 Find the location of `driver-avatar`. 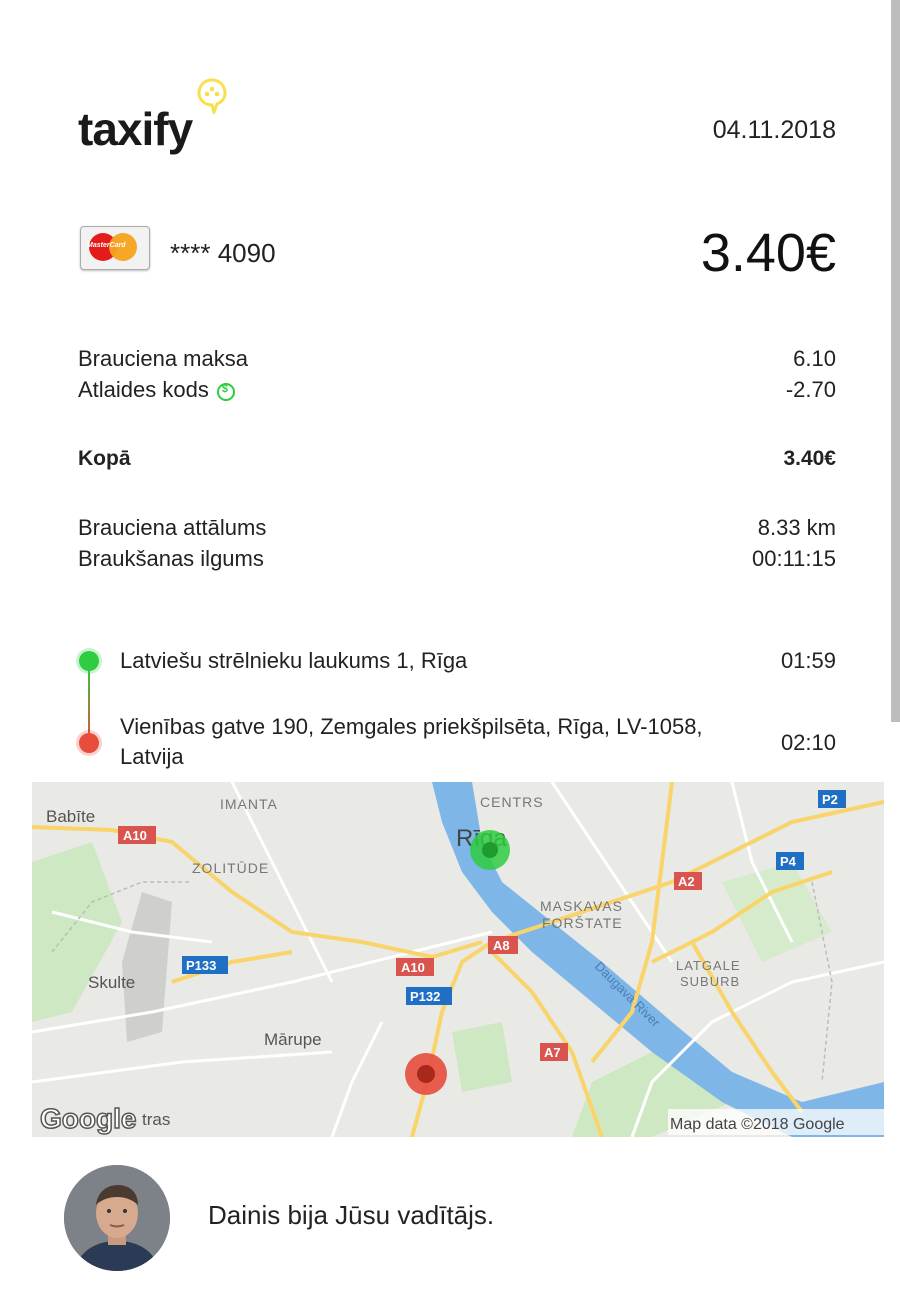

driver-avatar is located at coordinates (117, 1218).